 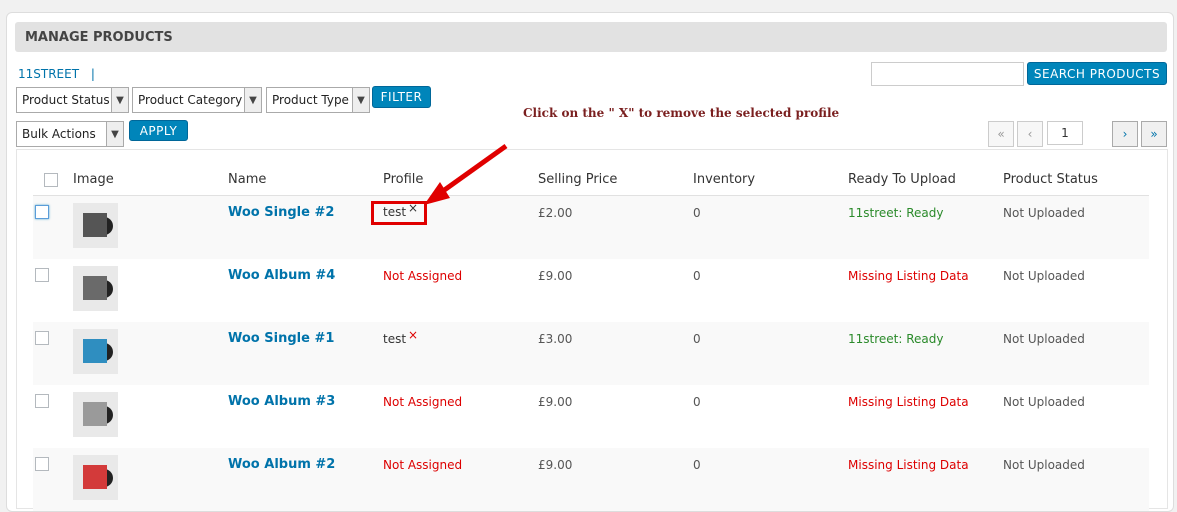 What do you see at coordinates (466, 174) in the screenshot?
I see `annotation-arrow-icon` at bounding box center [466, 174].